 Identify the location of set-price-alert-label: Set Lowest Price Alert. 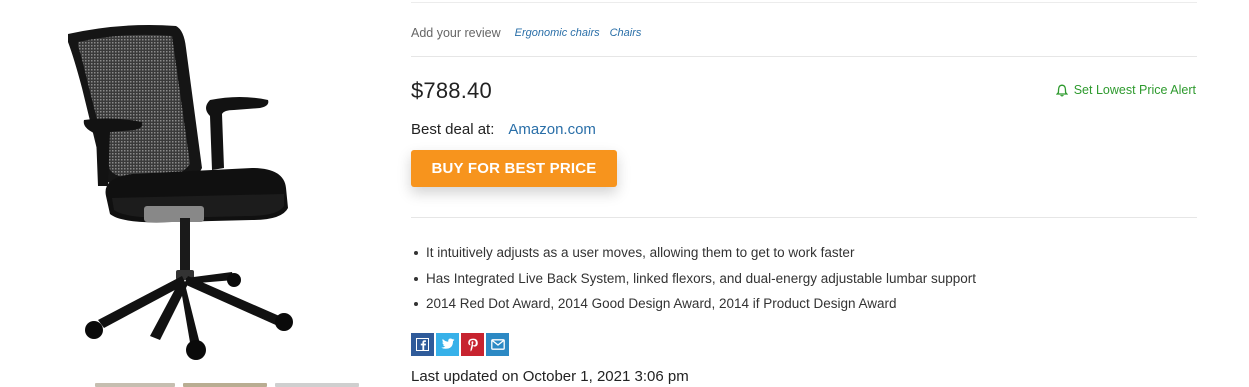
(1134, 90).